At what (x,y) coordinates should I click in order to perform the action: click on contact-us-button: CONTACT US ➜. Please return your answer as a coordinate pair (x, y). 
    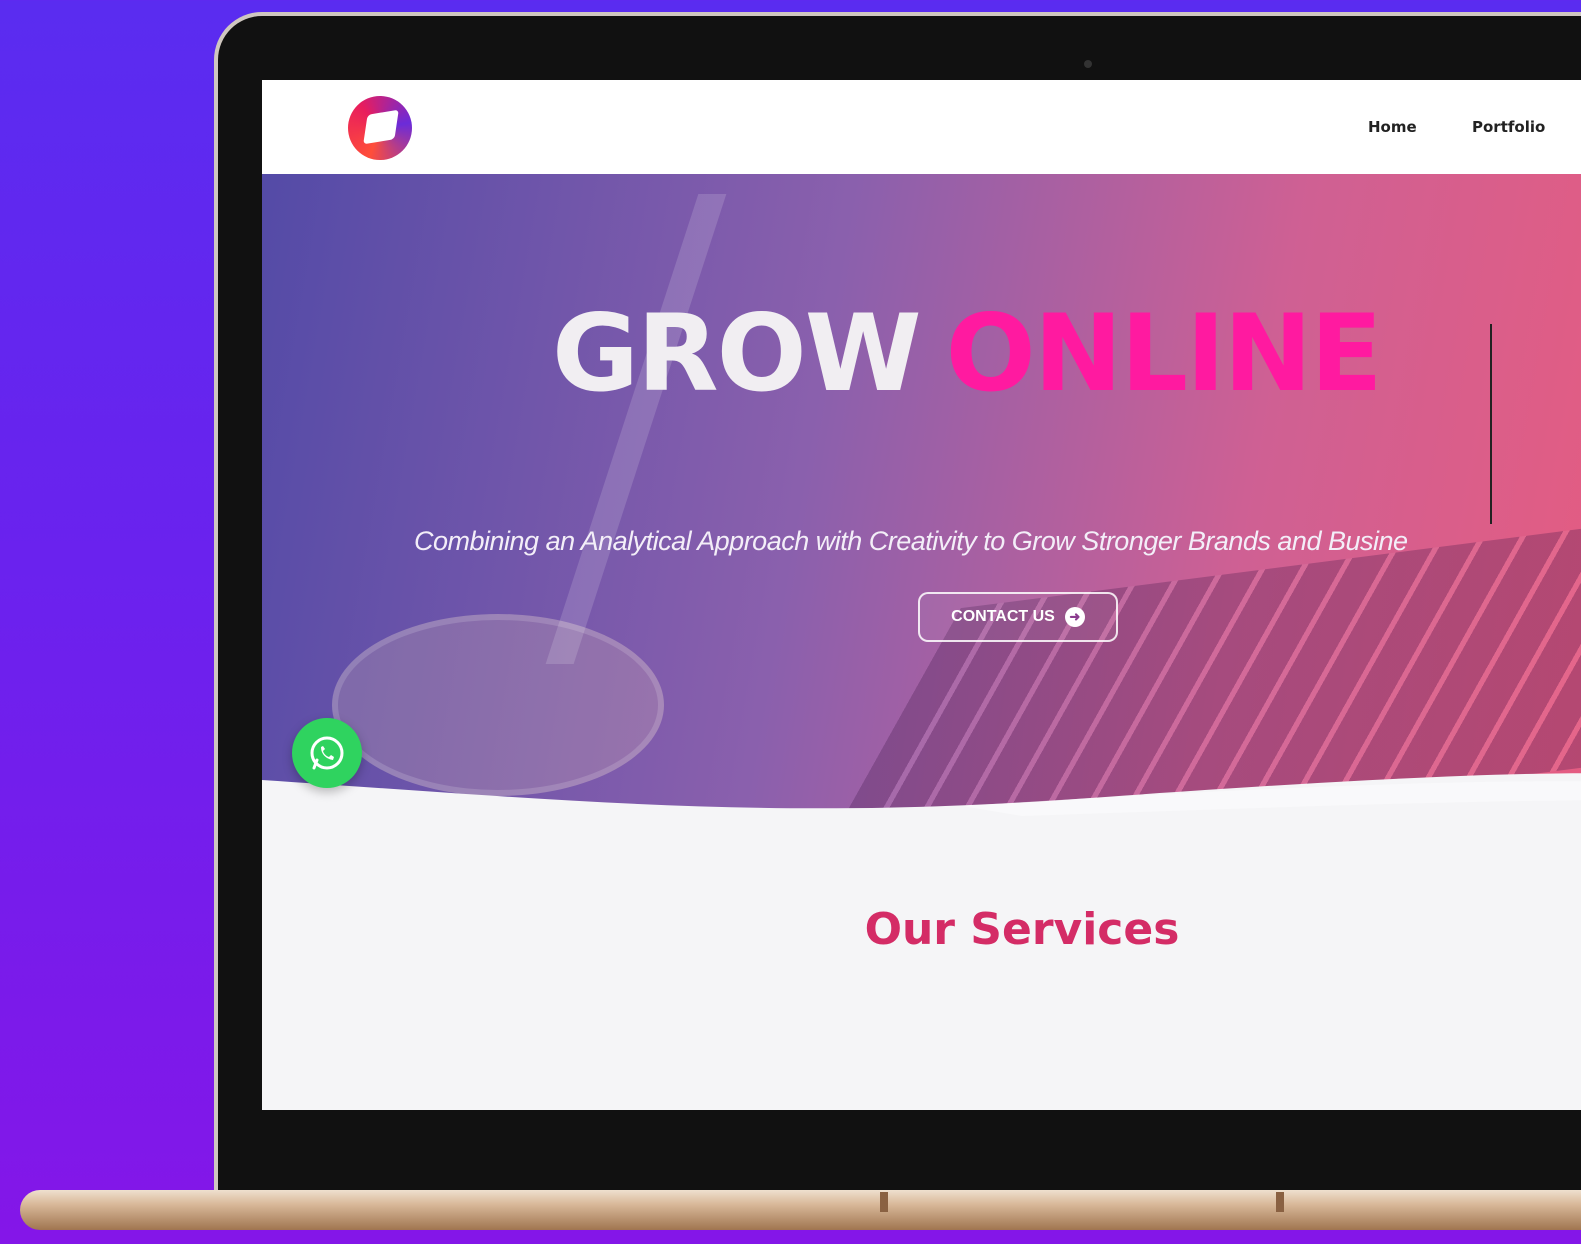
    Looking at the image, I should click on (1018, 617).